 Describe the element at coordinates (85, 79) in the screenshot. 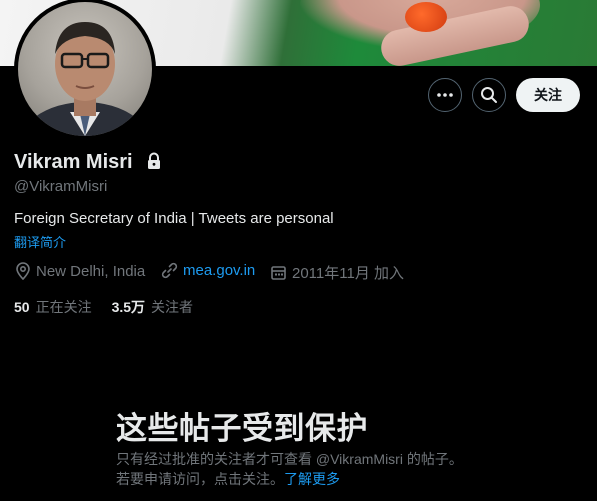

I see `avatar-portrait` at that location.